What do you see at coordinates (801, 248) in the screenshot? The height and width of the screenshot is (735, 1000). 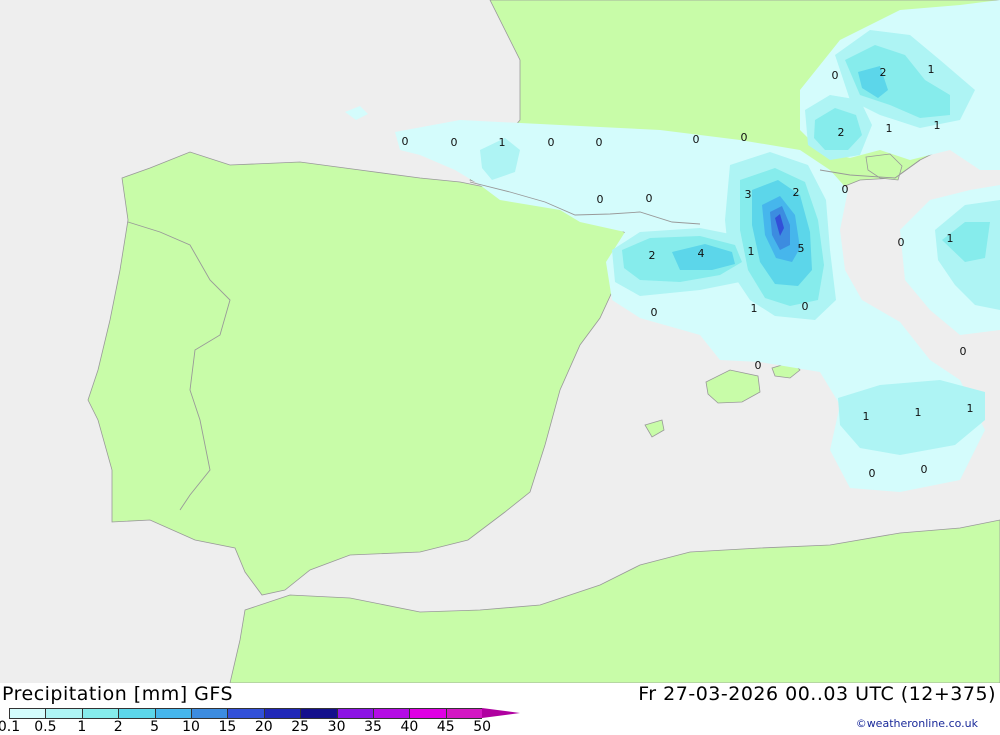 I see `contour-label: 5` at bounding box center [801, 248].